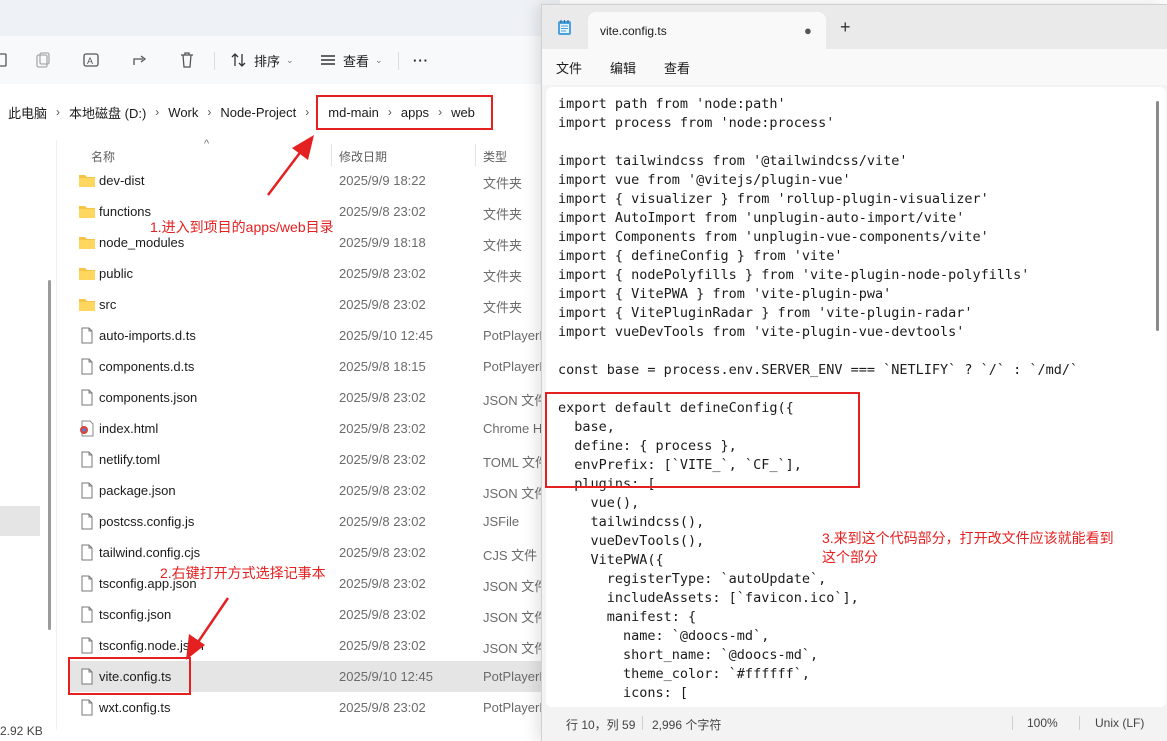 Image resolution: width=1167 pixels, height=741 pixels. What do you see at coordinates (87, 428) in the screenshot?
I see `chrome-icon` at bounding box center [87, 428].